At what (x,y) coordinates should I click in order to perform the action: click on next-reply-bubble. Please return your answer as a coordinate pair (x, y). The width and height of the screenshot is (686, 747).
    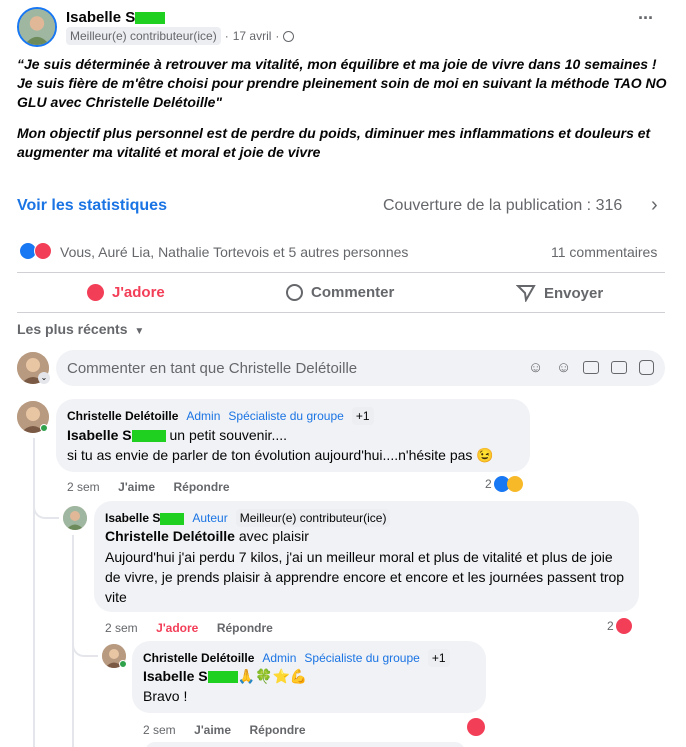
    Looking at the image, I should click on (305, 744).